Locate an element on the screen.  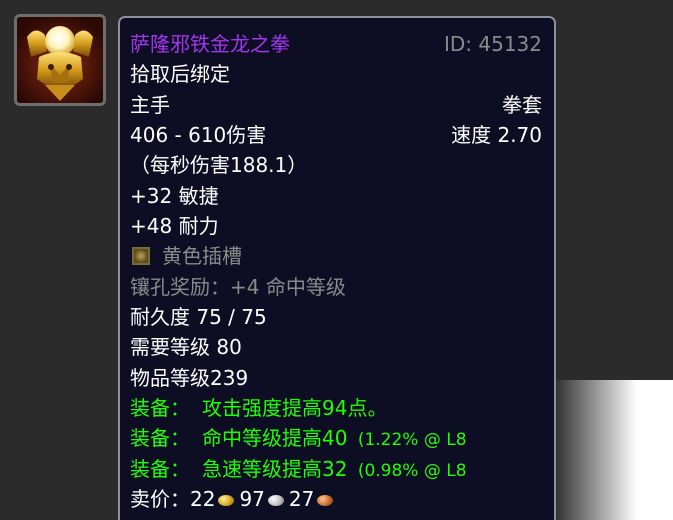
yellow-socket-icon is located at coordinates (141, 256).